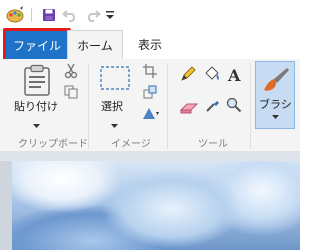 This screenshot has width=320, height=250. Describe the element at coordinates (234, 75) in the screenshot. I see `text-tool-icon: A` at that location.